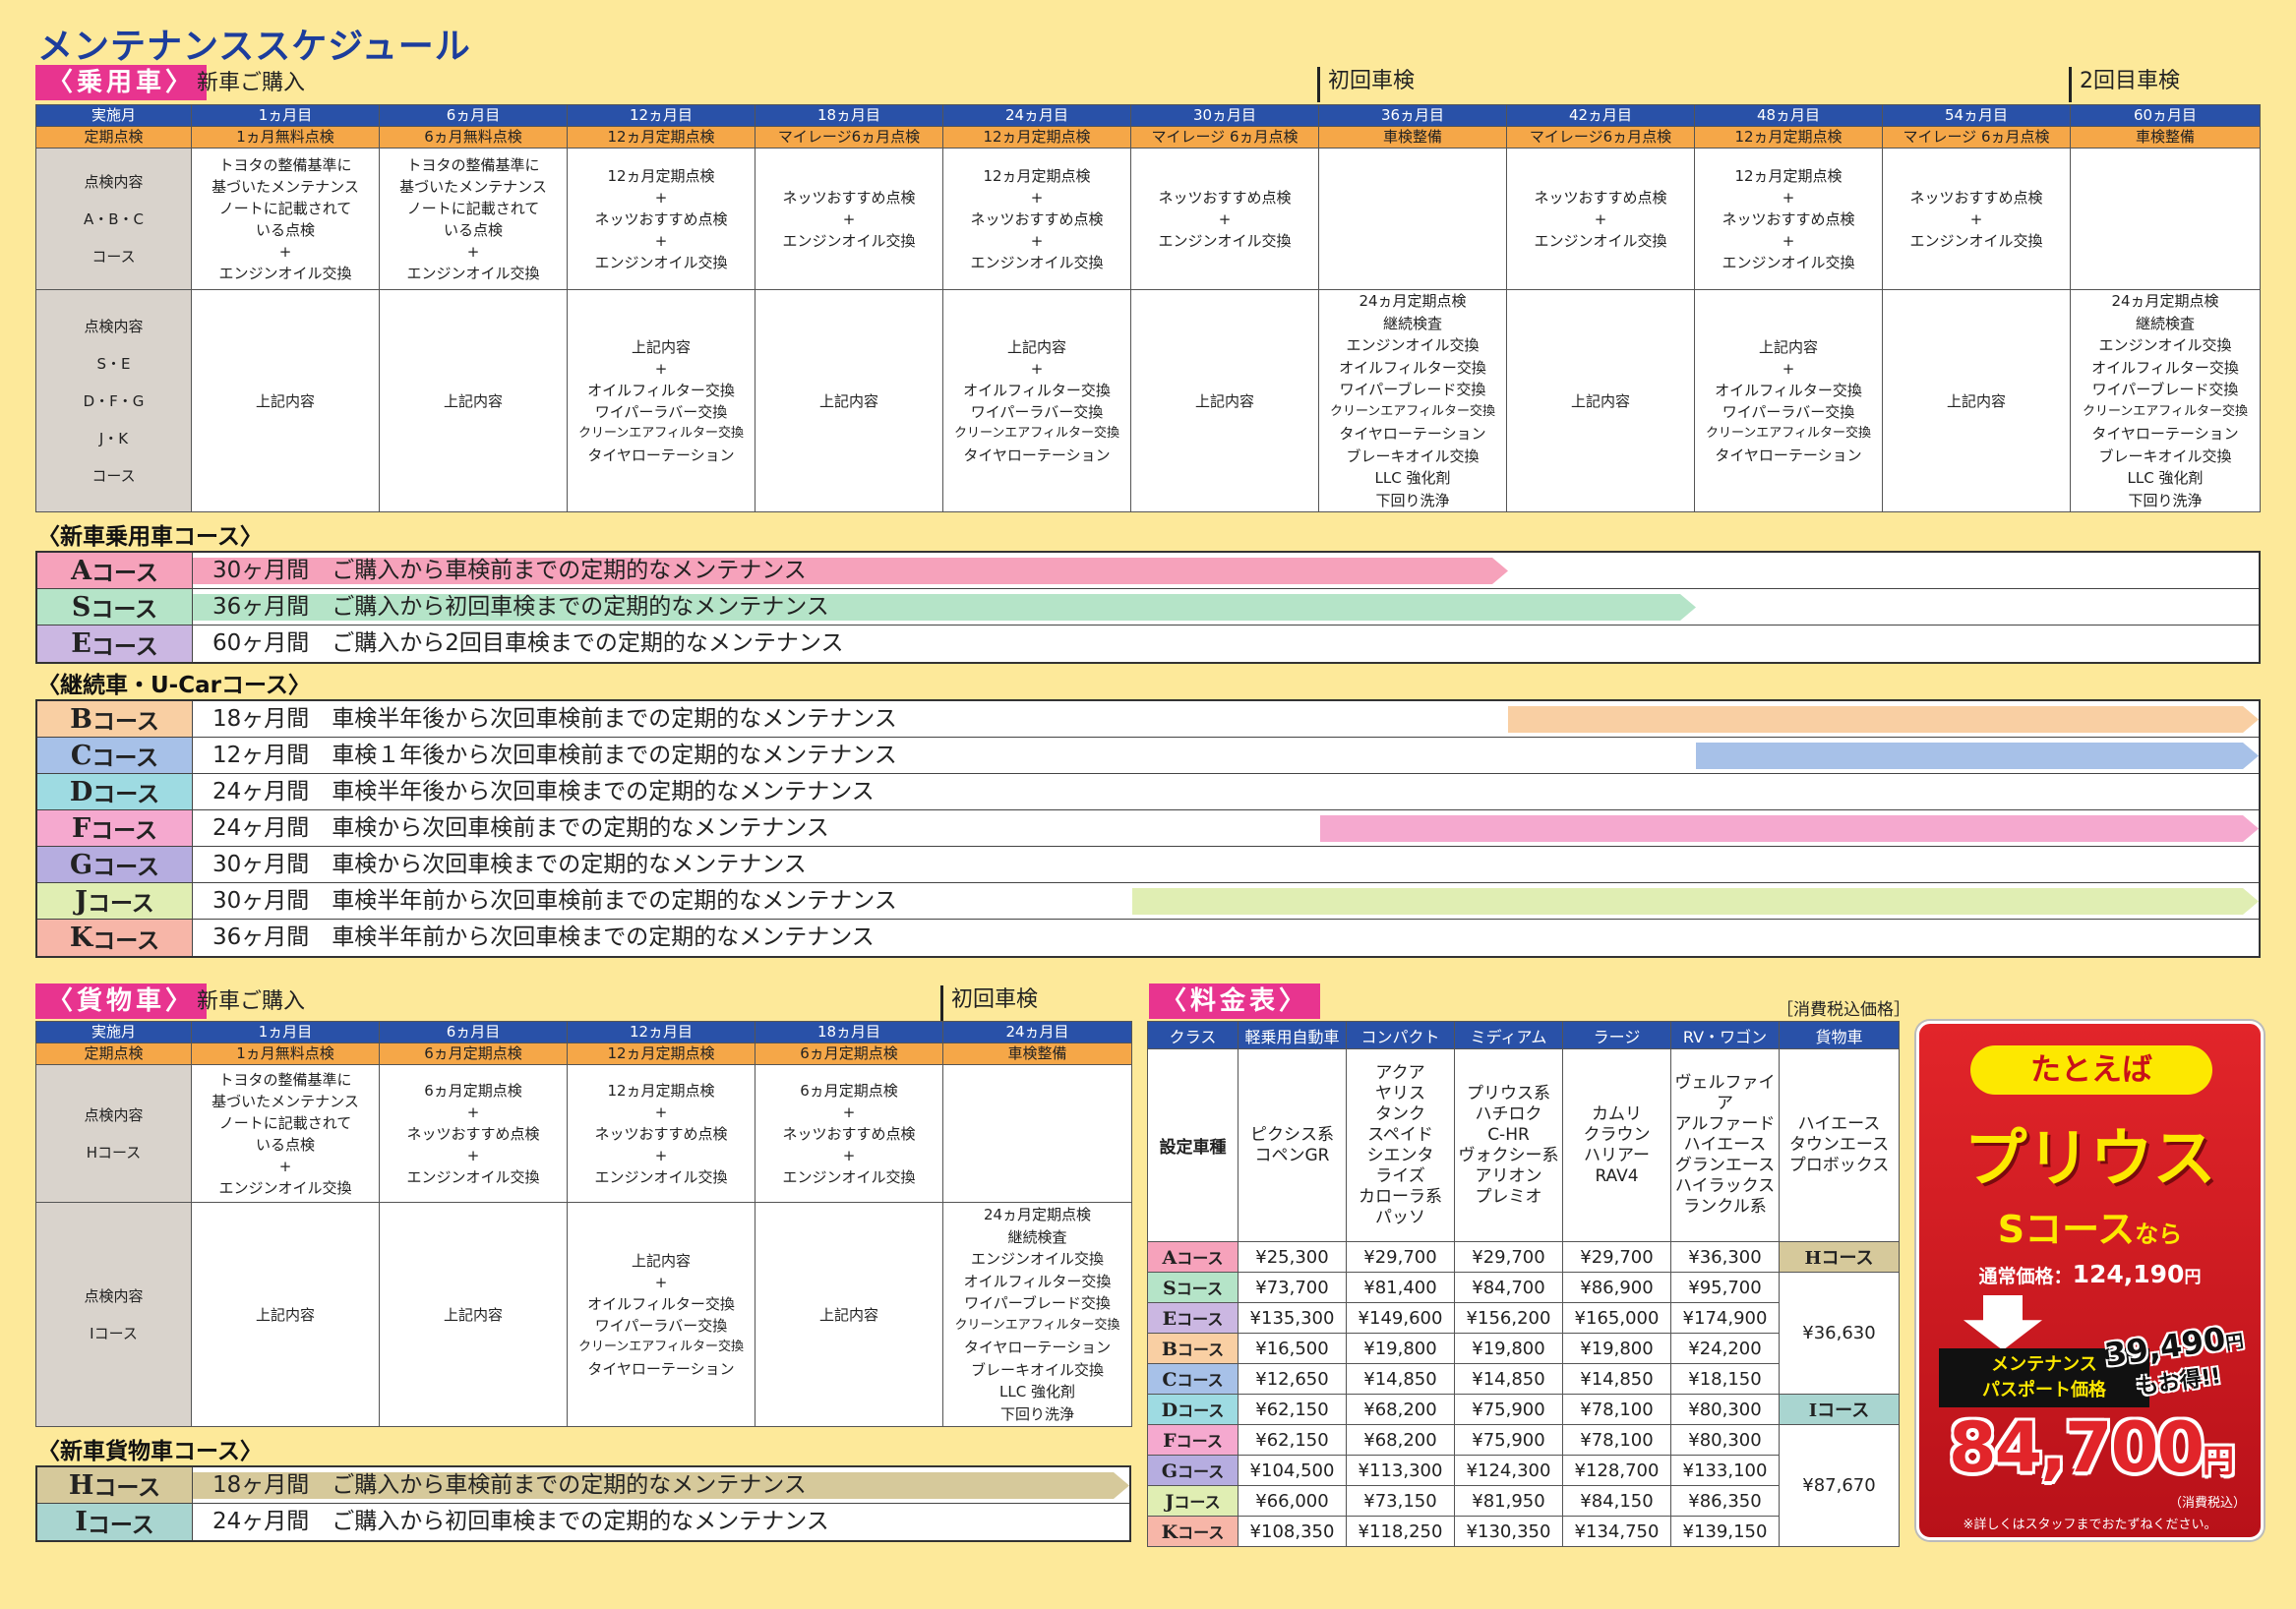 The height and width of the screenshot is (1609, 2296). I want to click on month-header-cell: 42ヵ月目, so click(1600, 116).